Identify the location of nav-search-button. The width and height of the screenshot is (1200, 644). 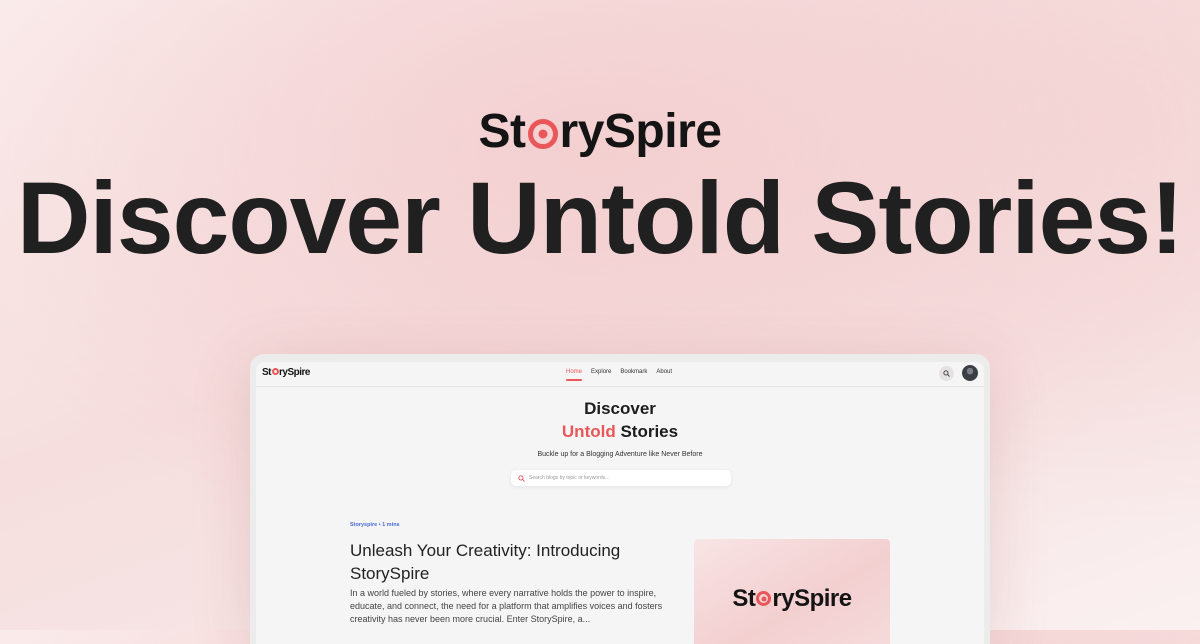
(946, 373).